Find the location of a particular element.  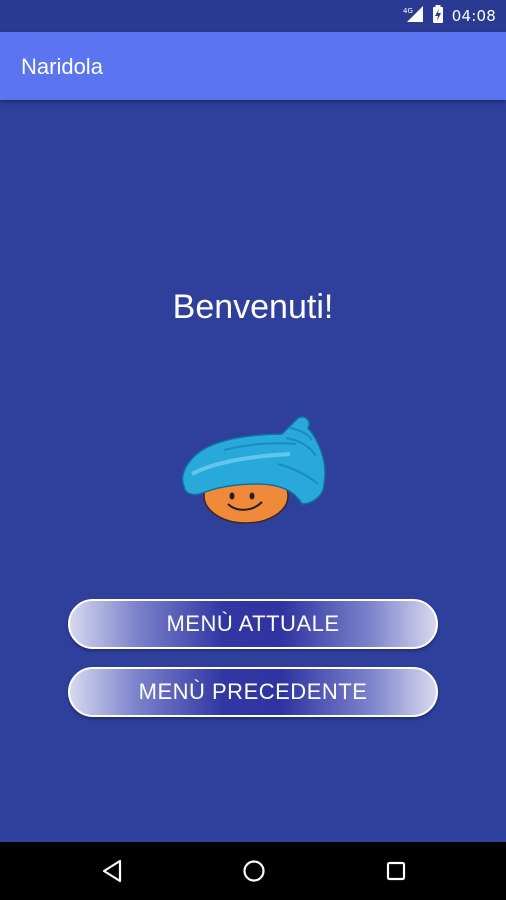

recents-icon is located at coordinates (396, 871).